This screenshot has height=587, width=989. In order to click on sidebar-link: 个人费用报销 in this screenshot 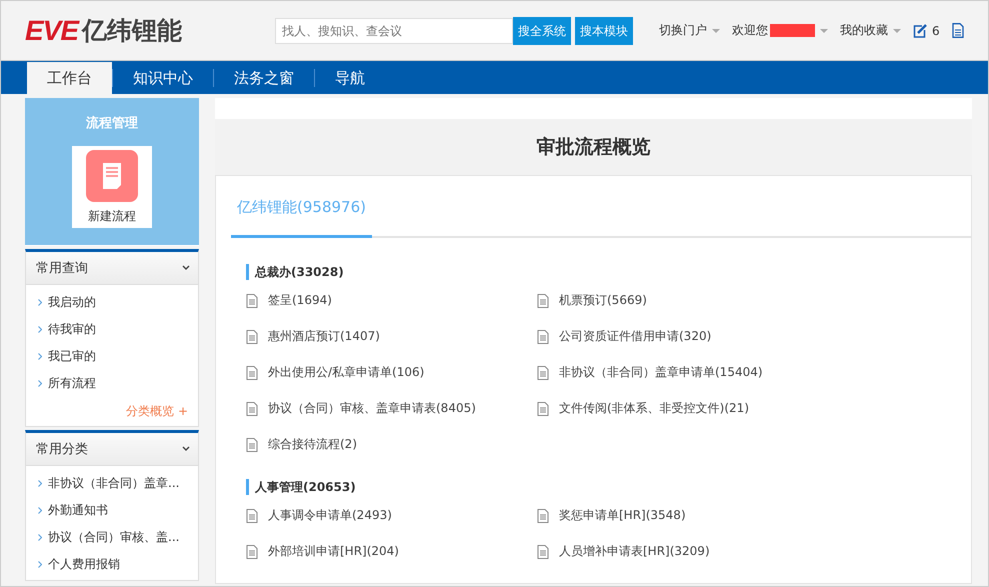, I will do `click(84, 564)`.